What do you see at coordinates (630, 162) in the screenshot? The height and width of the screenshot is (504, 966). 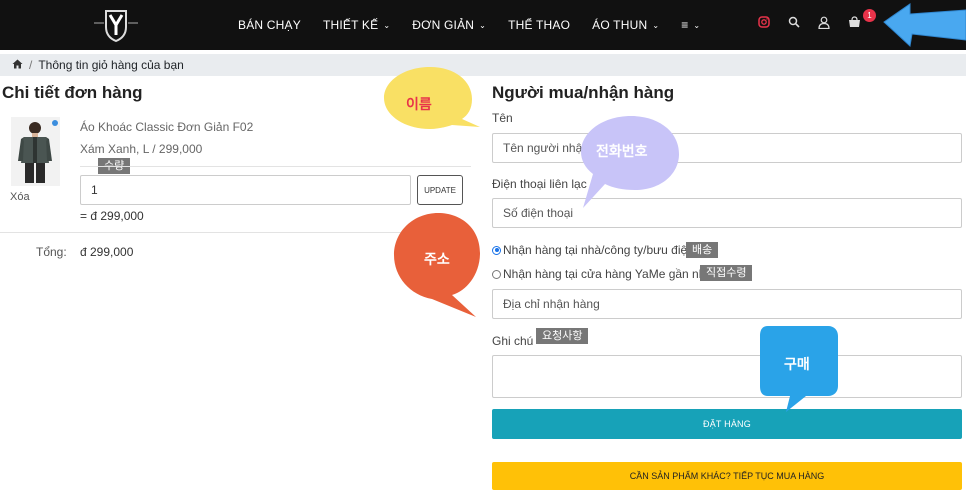 I see `phone-speech-bubble` at bounding box center [630, 162].